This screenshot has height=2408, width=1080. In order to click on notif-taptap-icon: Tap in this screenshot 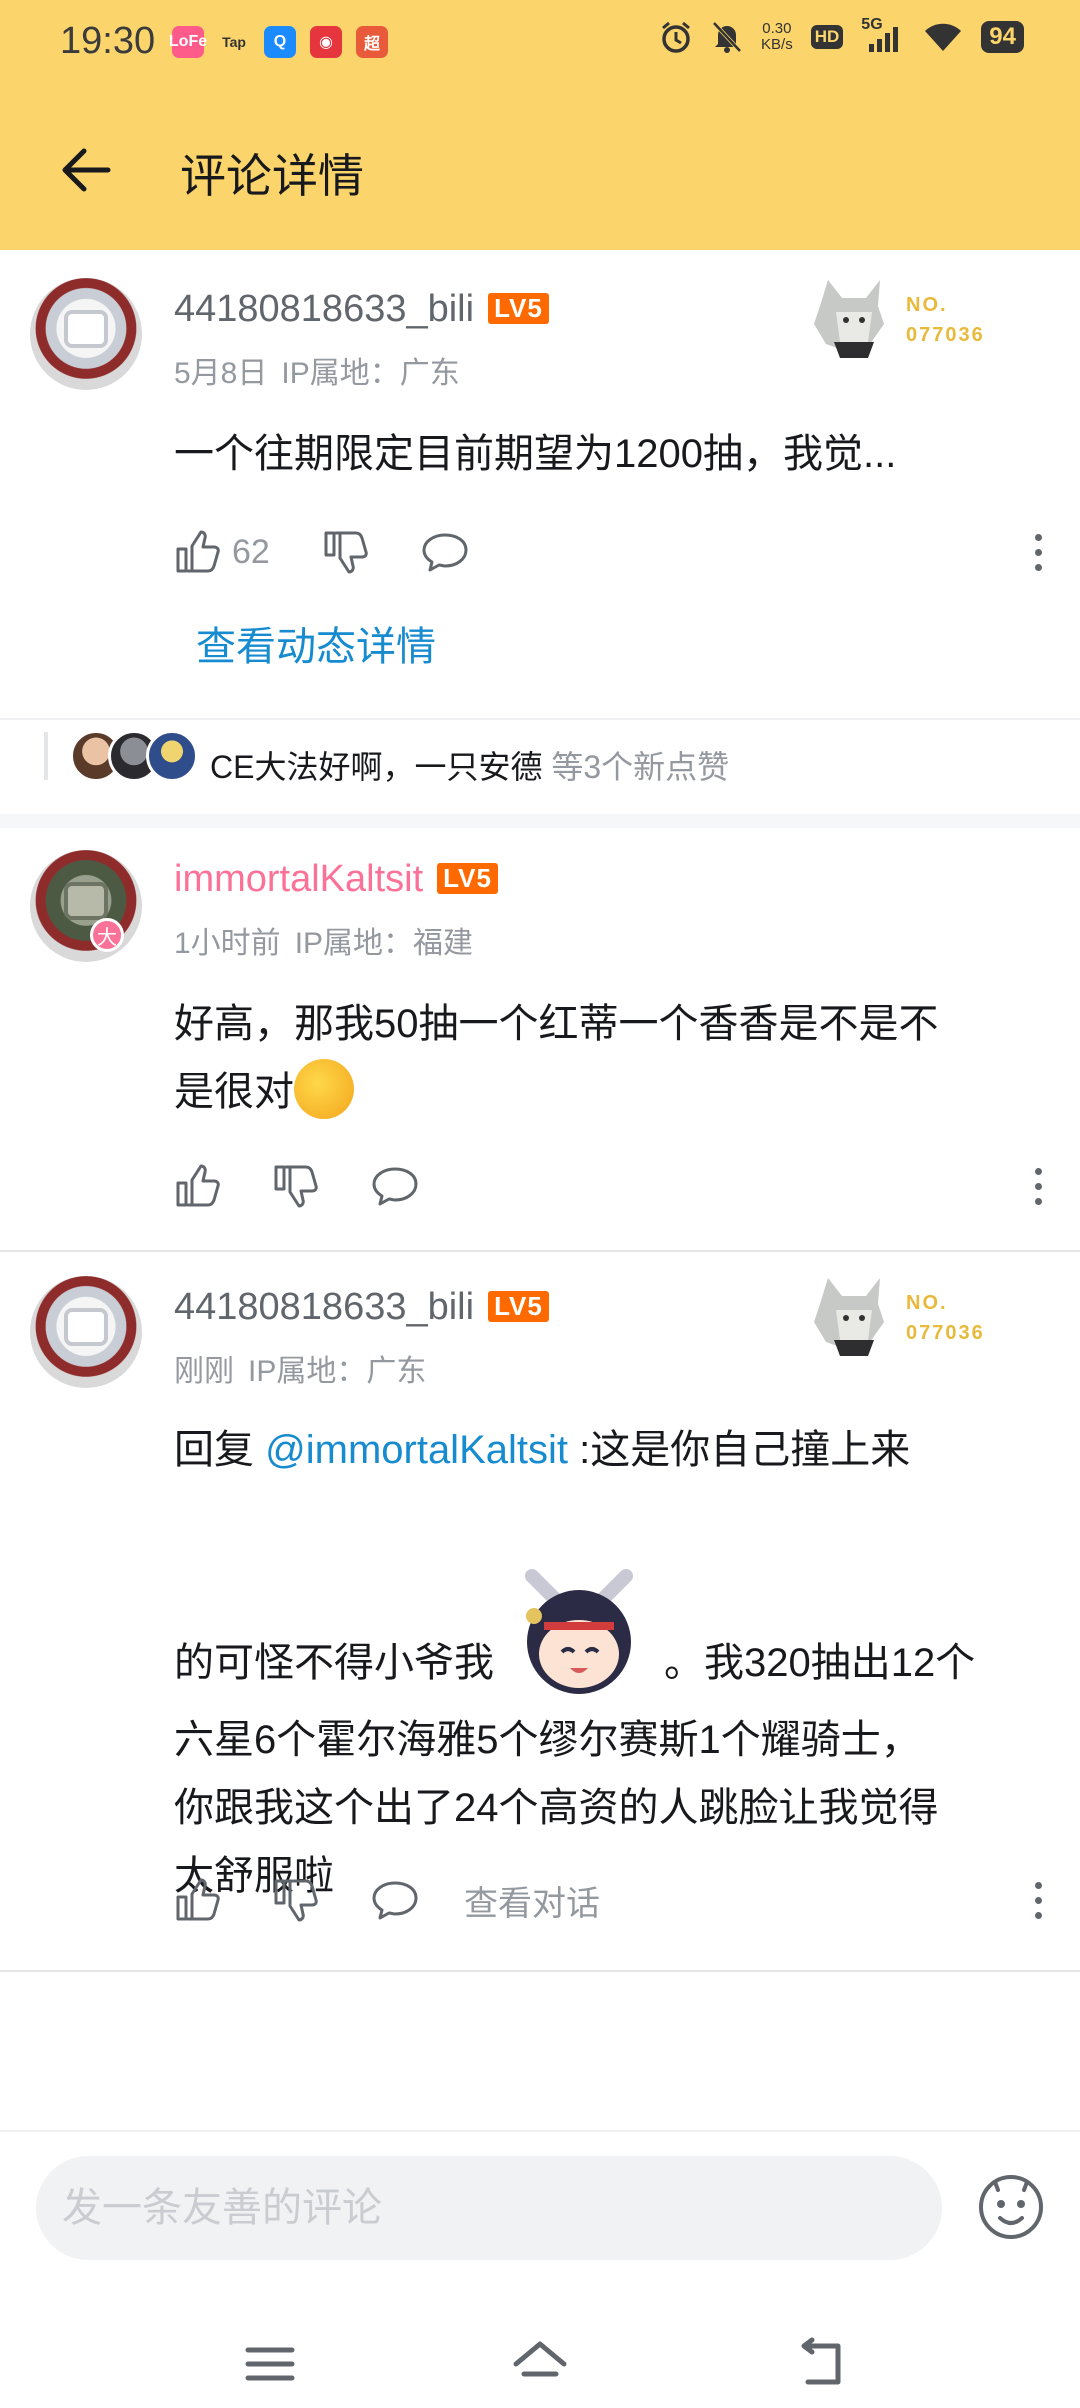, I will do `click(234, 42)`.